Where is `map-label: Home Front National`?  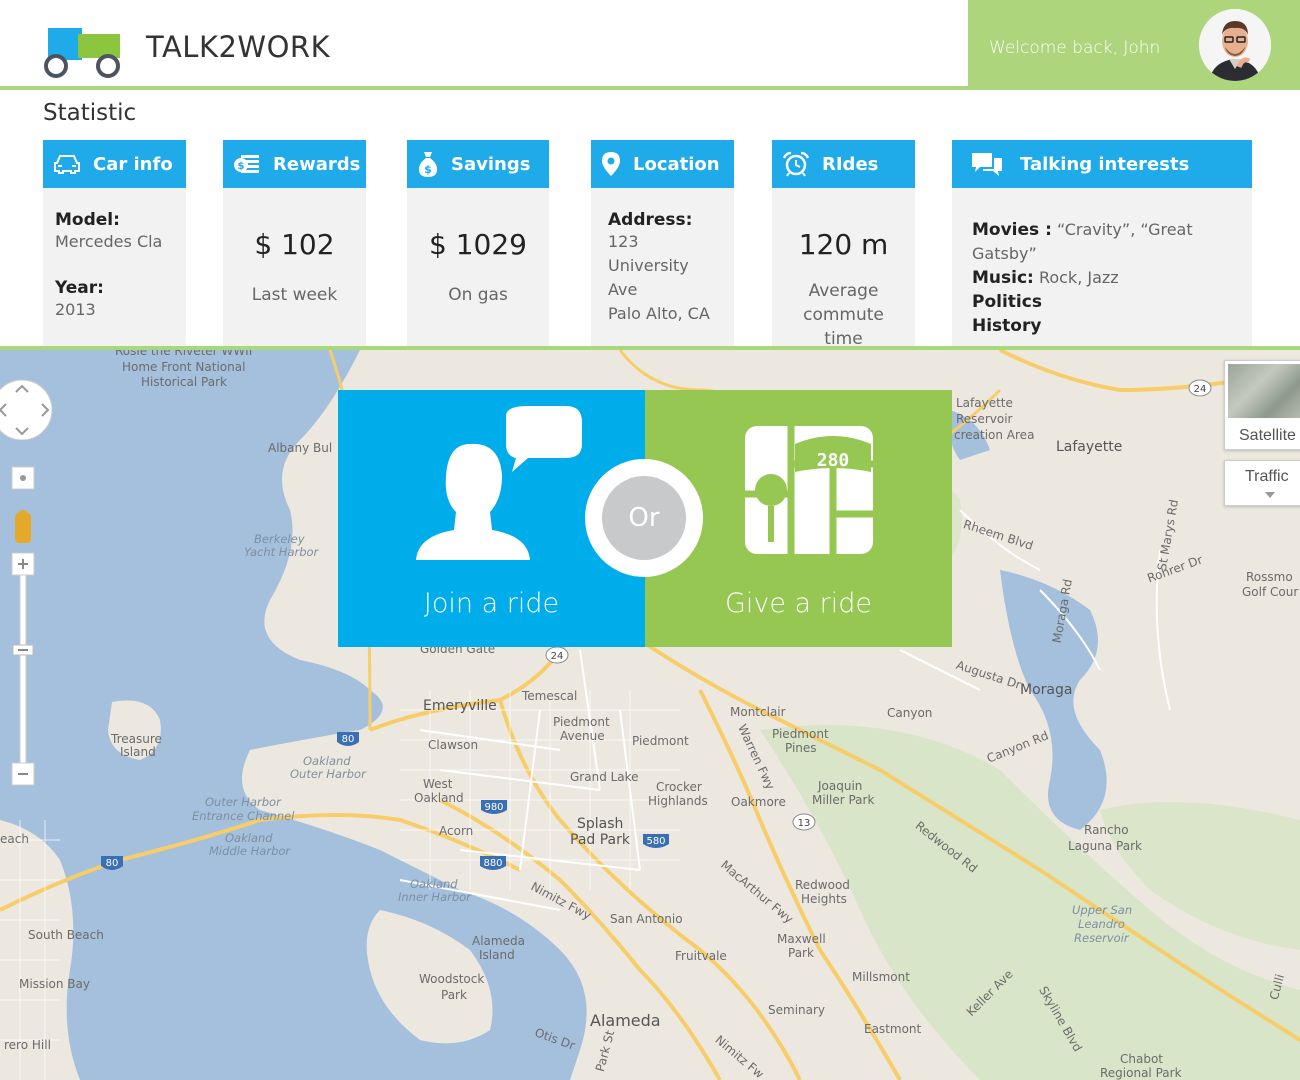
map-label: Home Front National is located at coordinates (184, 367).